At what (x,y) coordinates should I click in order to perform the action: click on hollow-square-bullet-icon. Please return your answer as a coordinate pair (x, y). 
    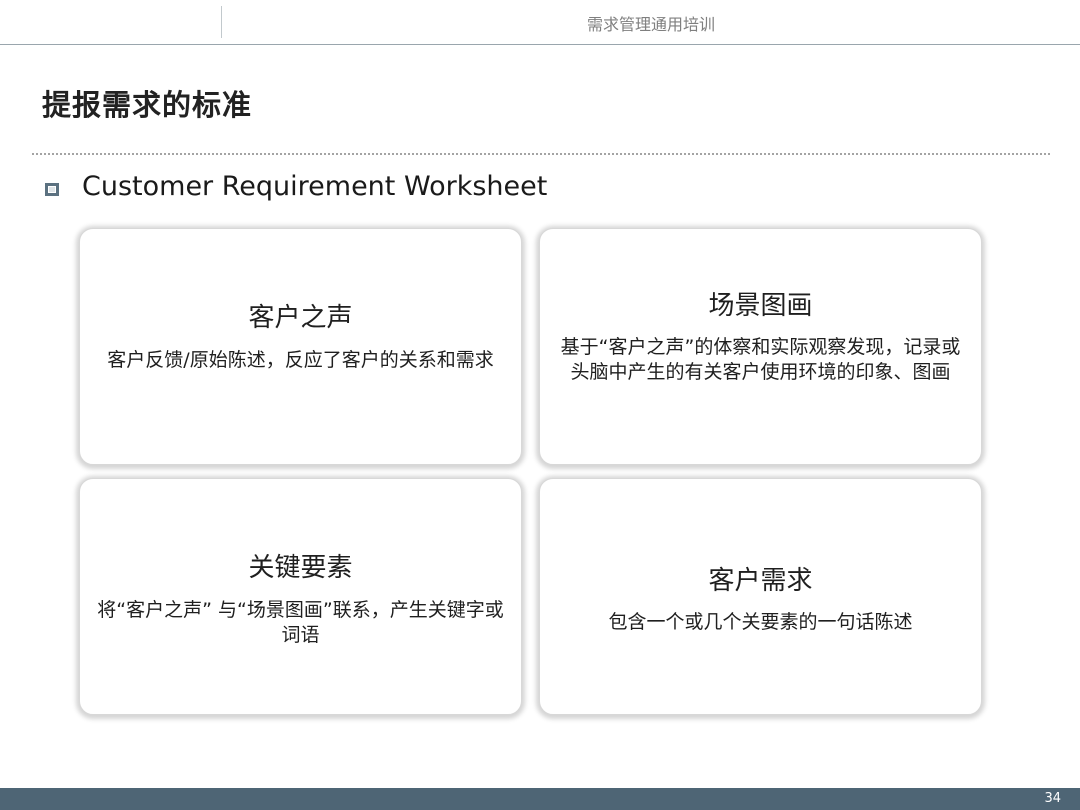
    Looking at the image, I should click on (52, 189).